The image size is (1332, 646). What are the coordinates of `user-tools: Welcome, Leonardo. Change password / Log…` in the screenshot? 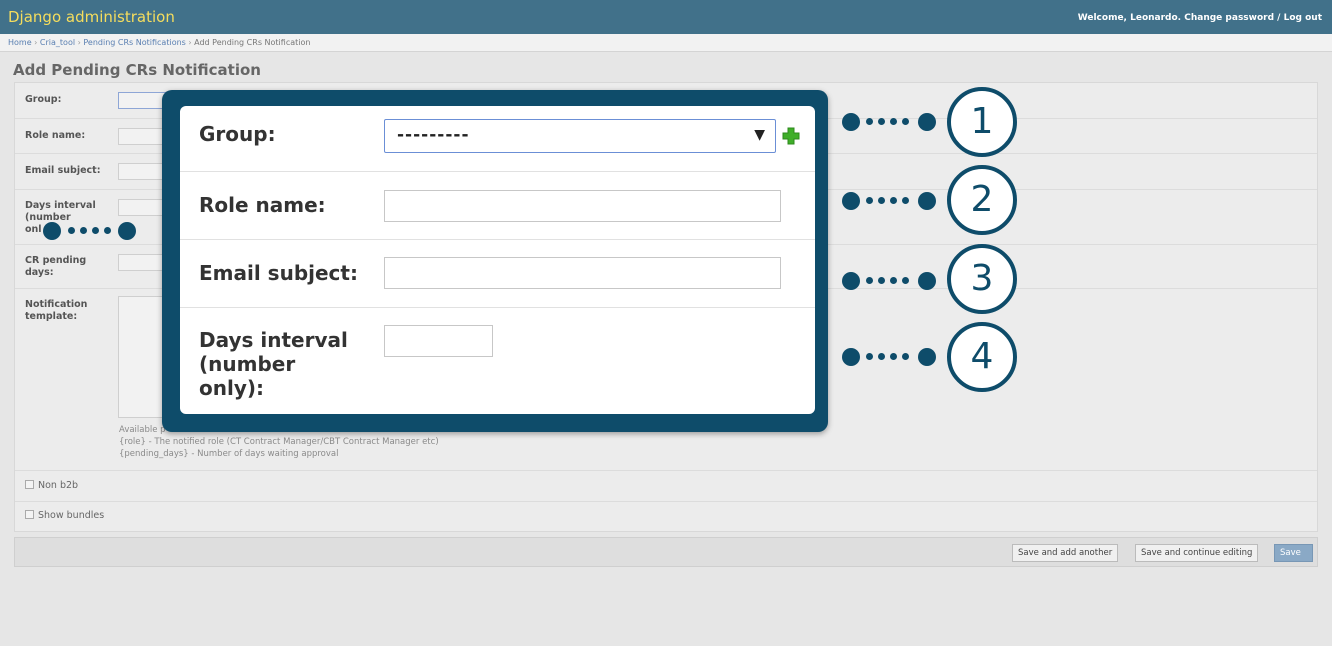 It's located at (1200, 18).